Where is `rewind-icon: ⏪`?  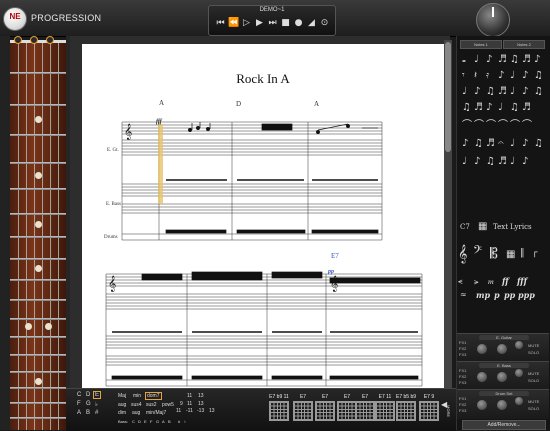 rewind-icon: ⏪ is located at coordinates (233, 23).